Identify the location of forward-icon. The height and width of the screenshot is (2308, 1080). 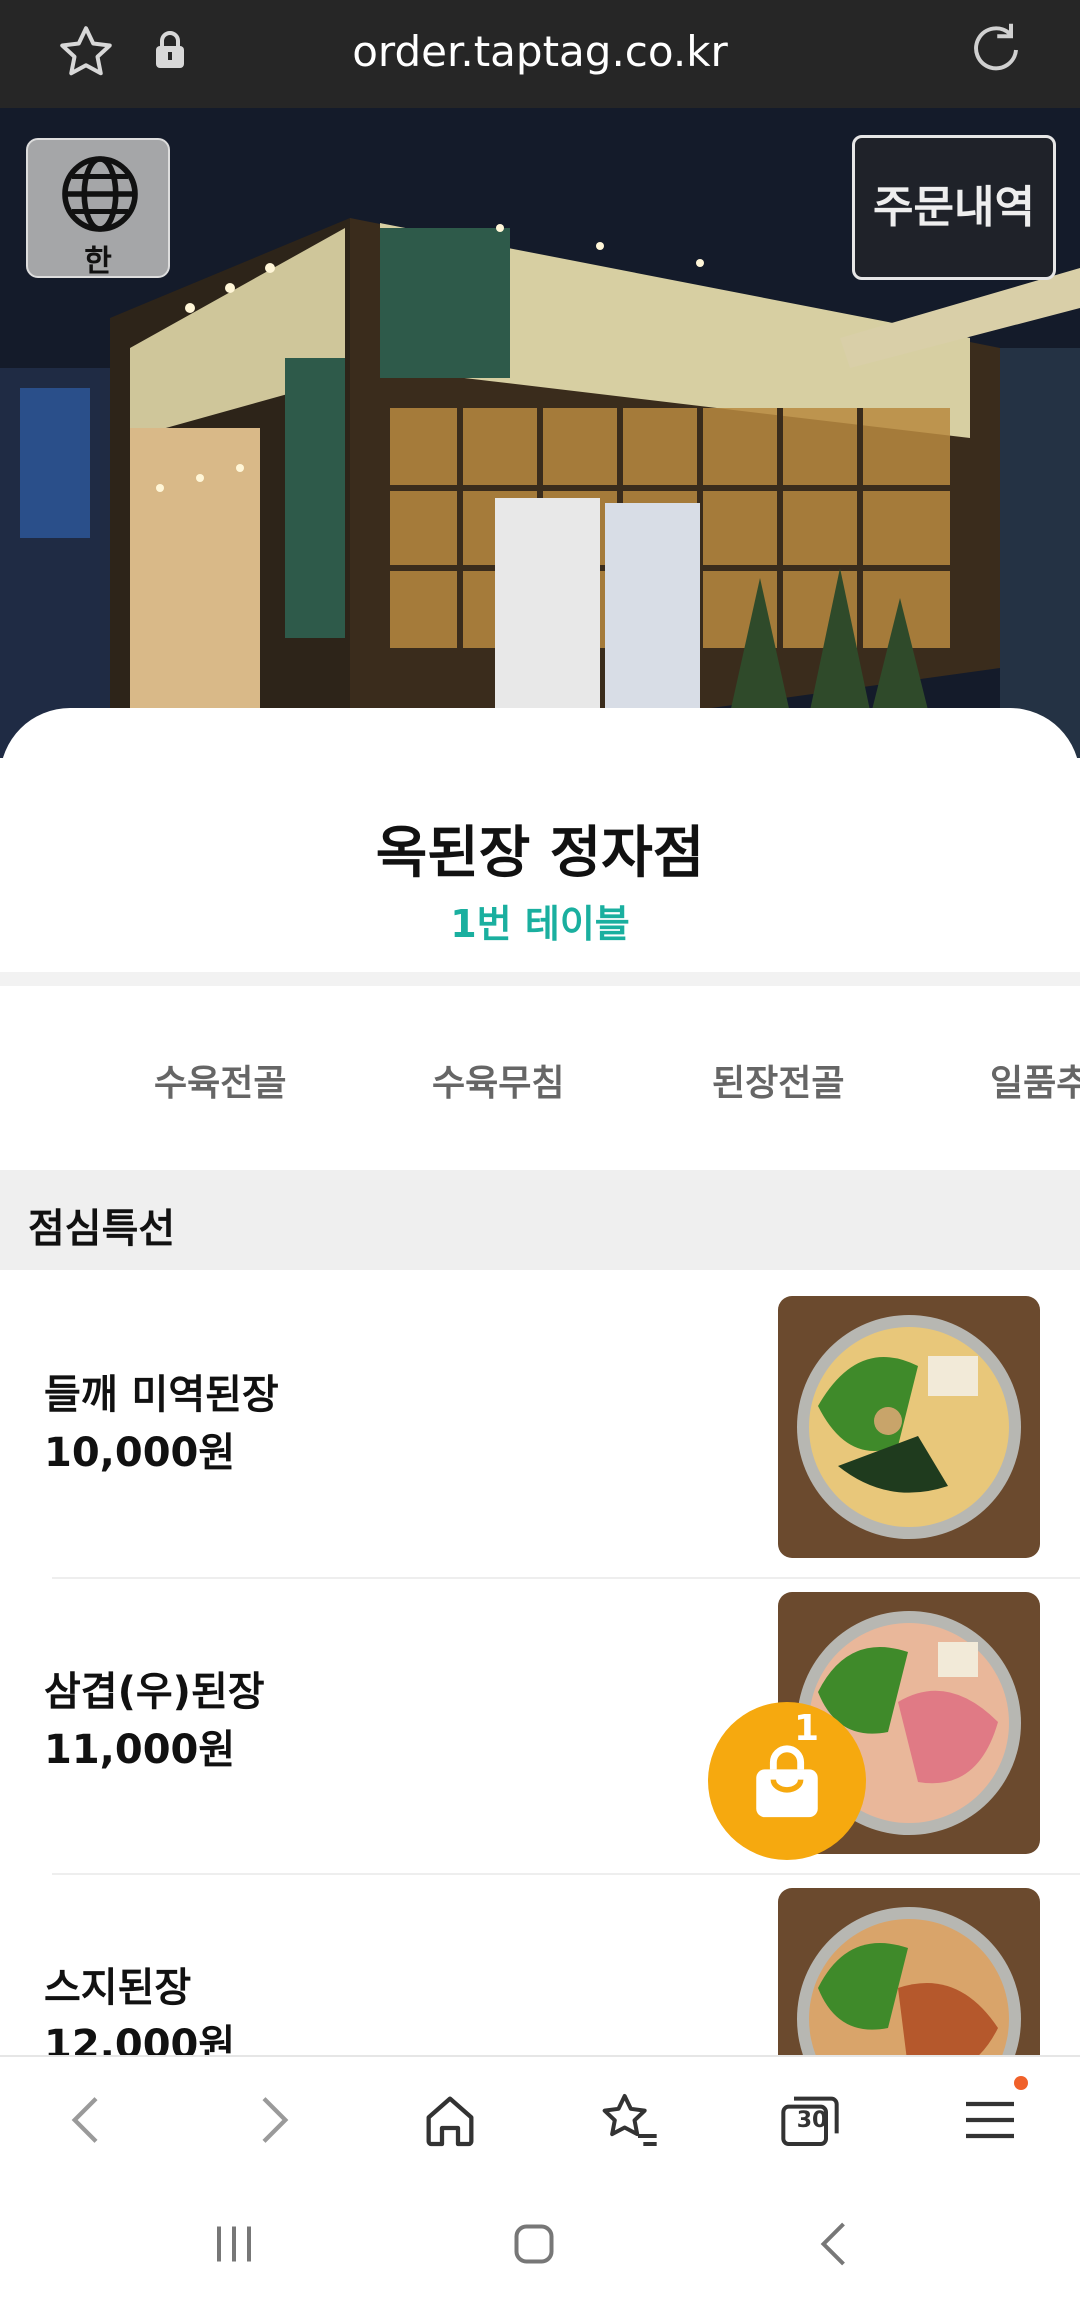
(272, 2120).